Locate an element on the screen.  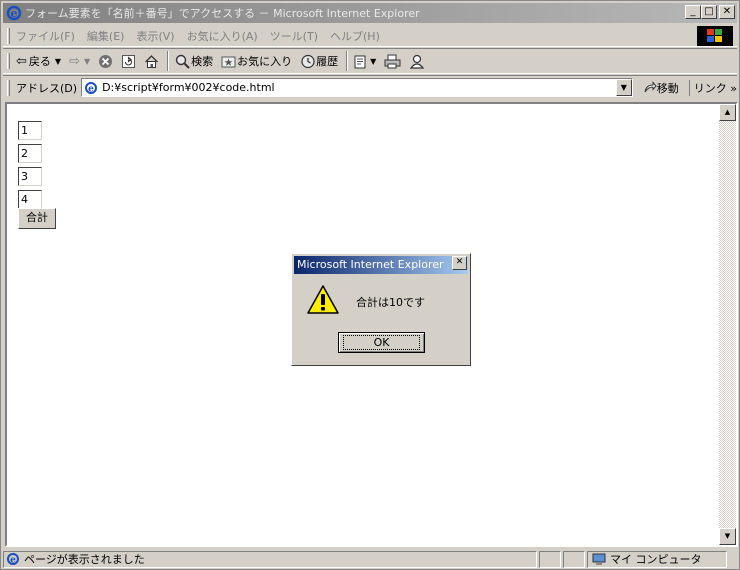
scroll-up-button: ▲ is located at coordinates (727, 112).